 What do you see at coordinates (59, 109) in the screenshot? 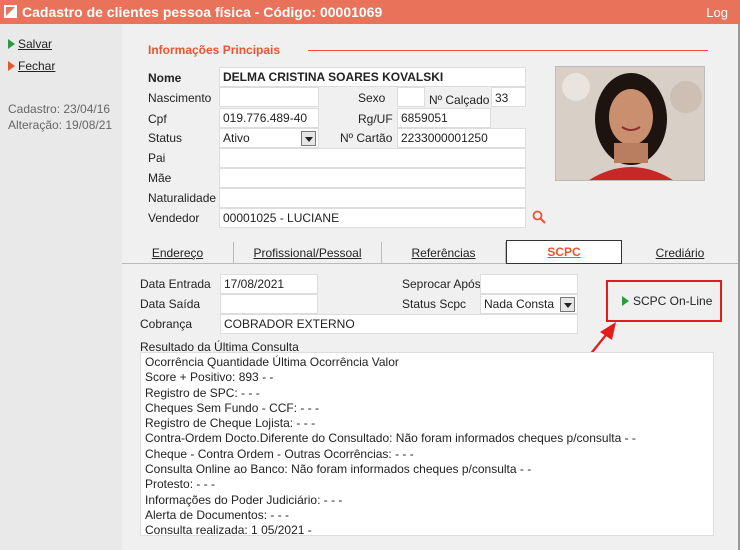
I see `cadastro-date: Cadastro: 23/04/16` at bounding box center [59, 109].